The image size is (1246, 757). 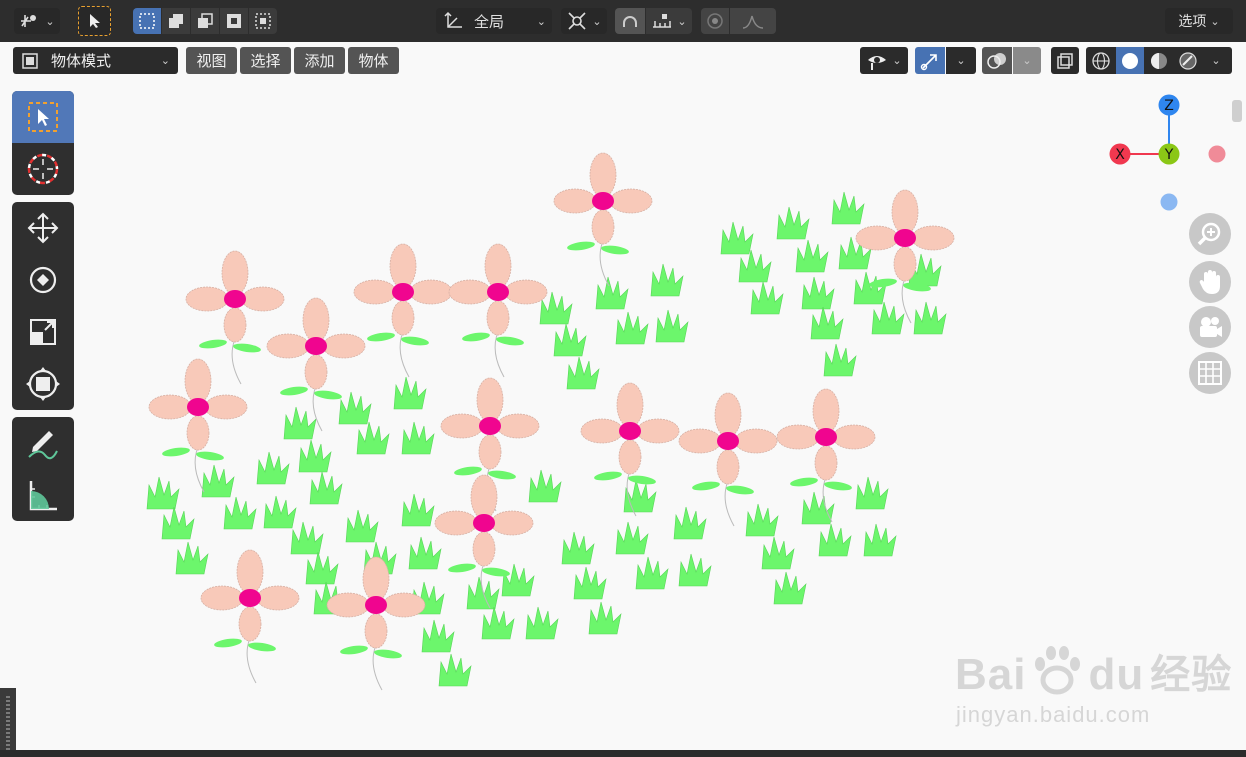 I want to click on side-handle, so click(x=8, y=722).